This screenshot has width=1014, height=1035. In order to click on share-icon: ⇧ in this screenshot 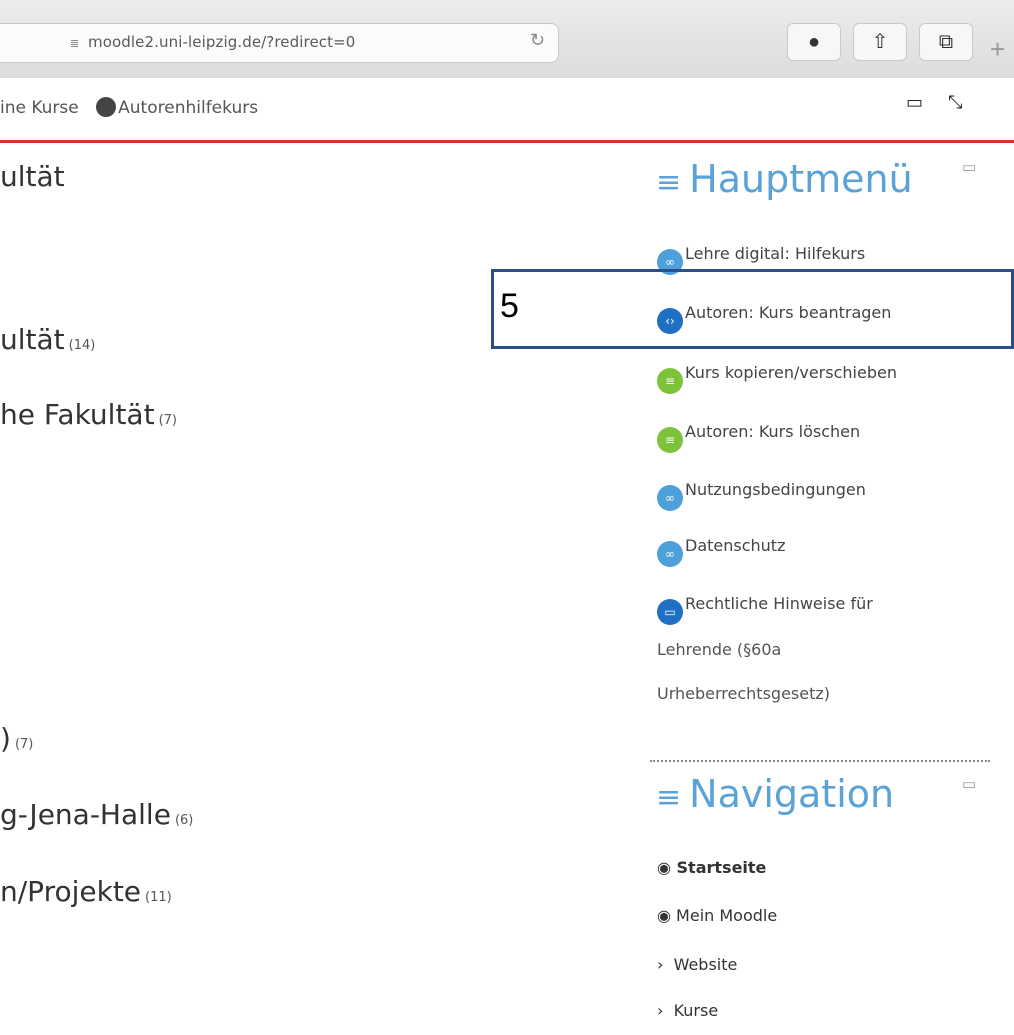, I will do `click(880, 42)`.